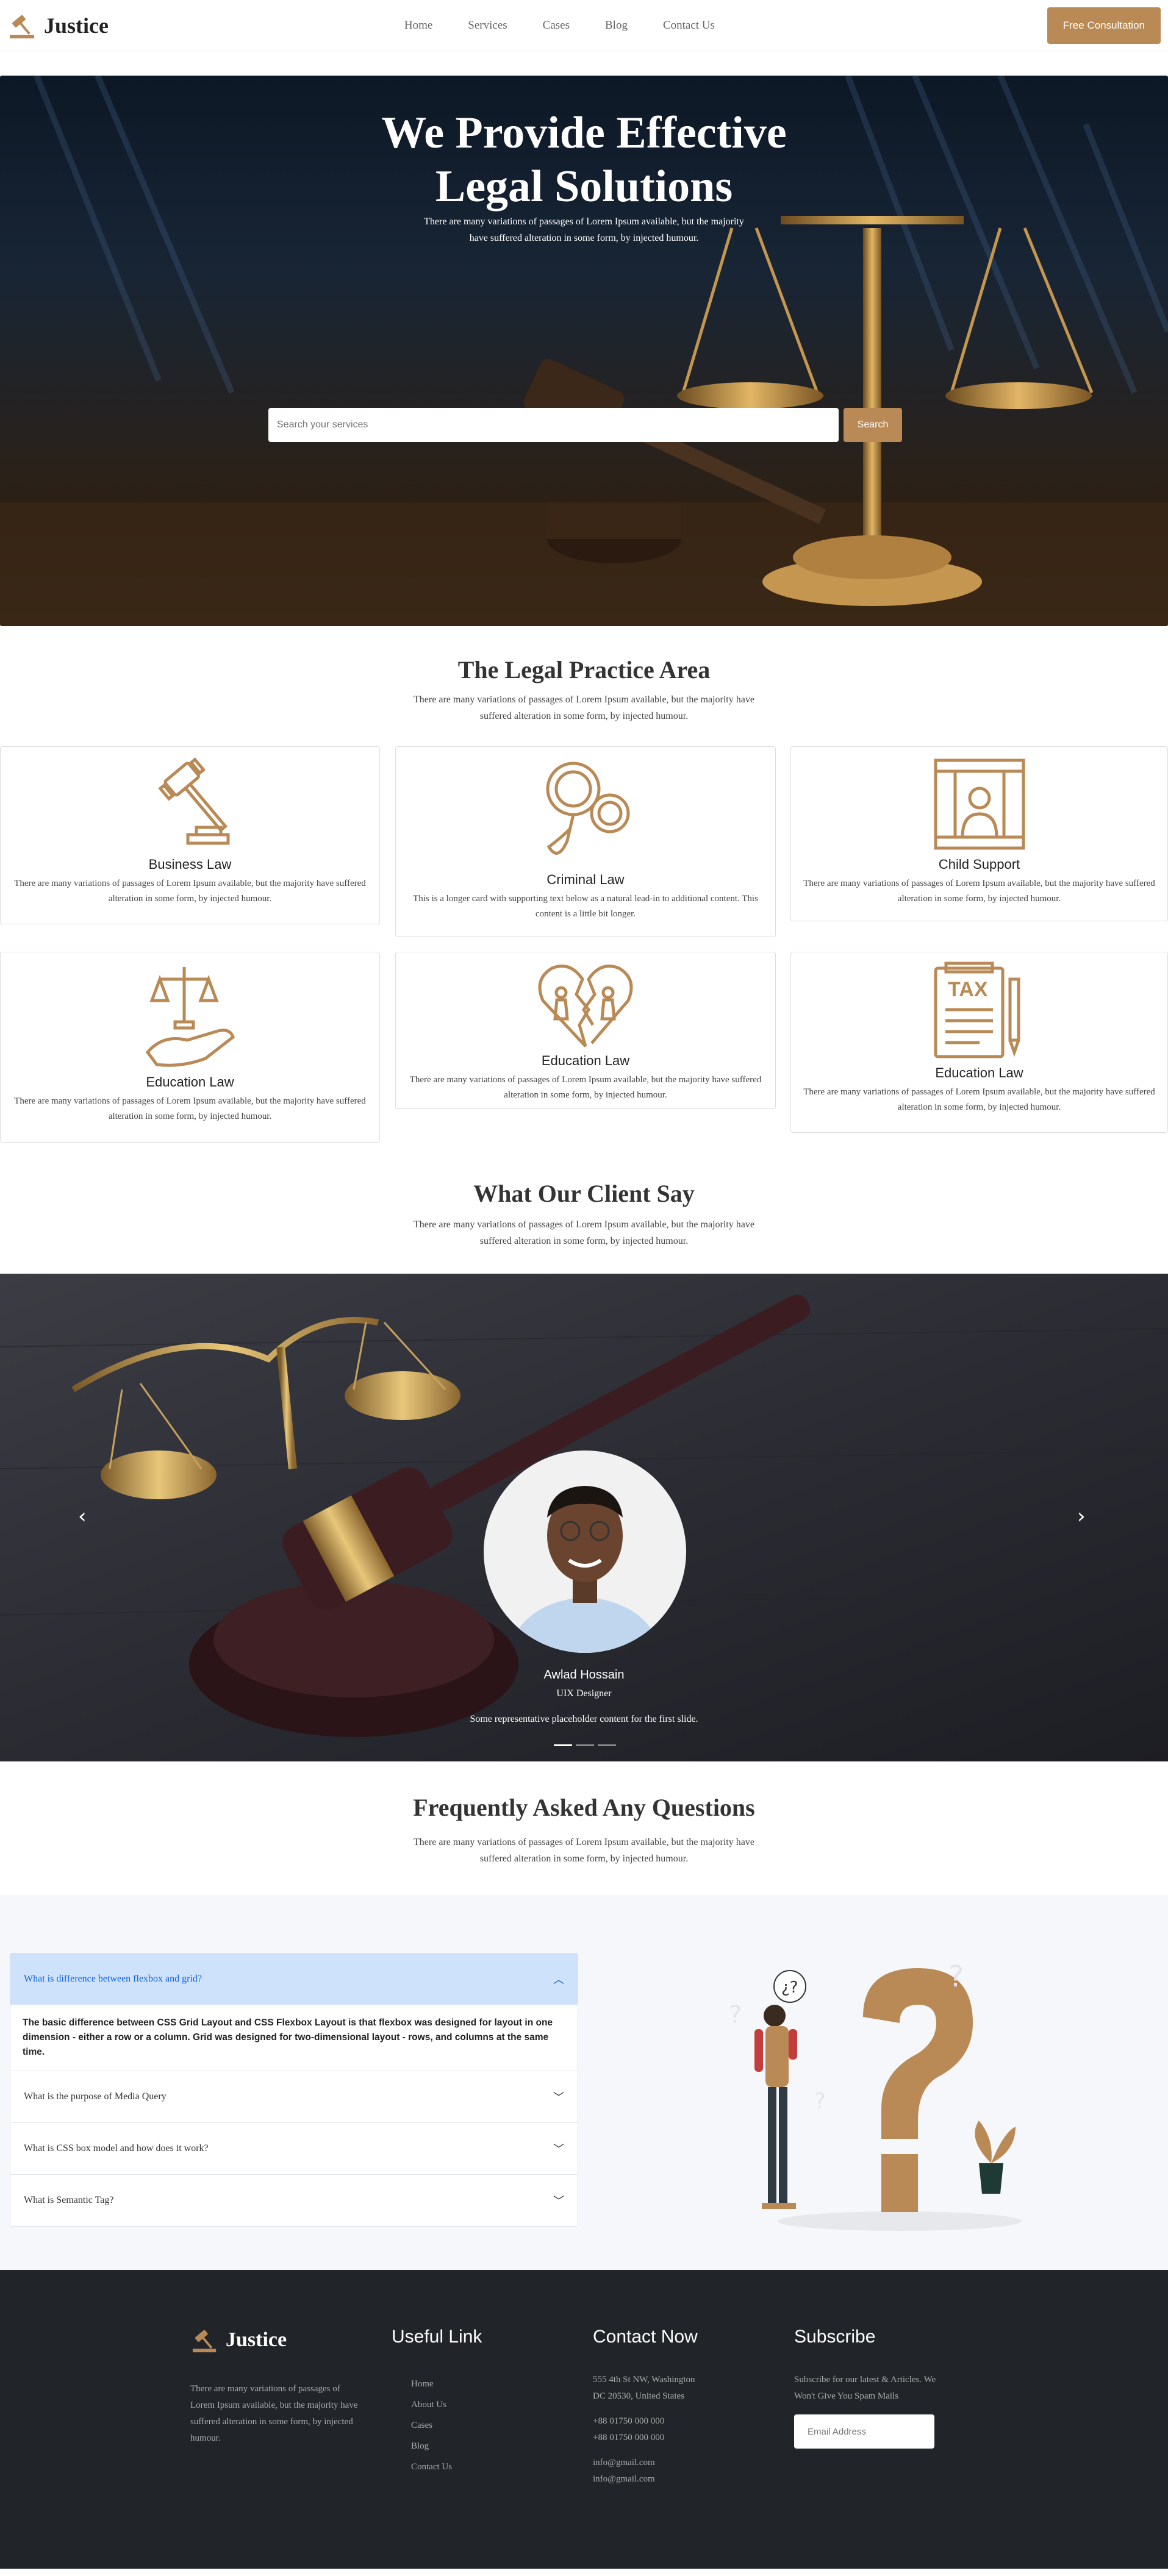 Image resolution: width=1168 pixels, height=2576 pixels. I want to click on footer-brand-name: Justice, so click(256, 2339).